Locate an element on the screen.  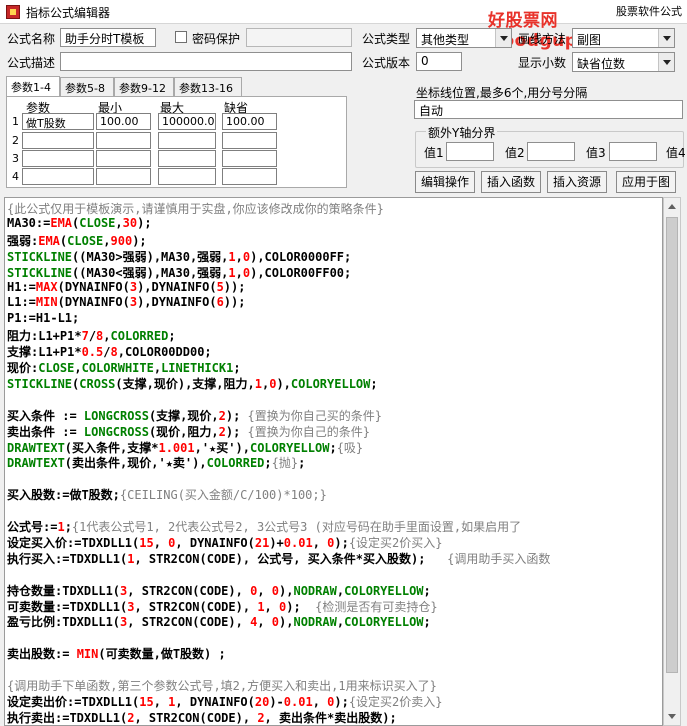
param-row-number: 2 is located at coordinates (15, 140).